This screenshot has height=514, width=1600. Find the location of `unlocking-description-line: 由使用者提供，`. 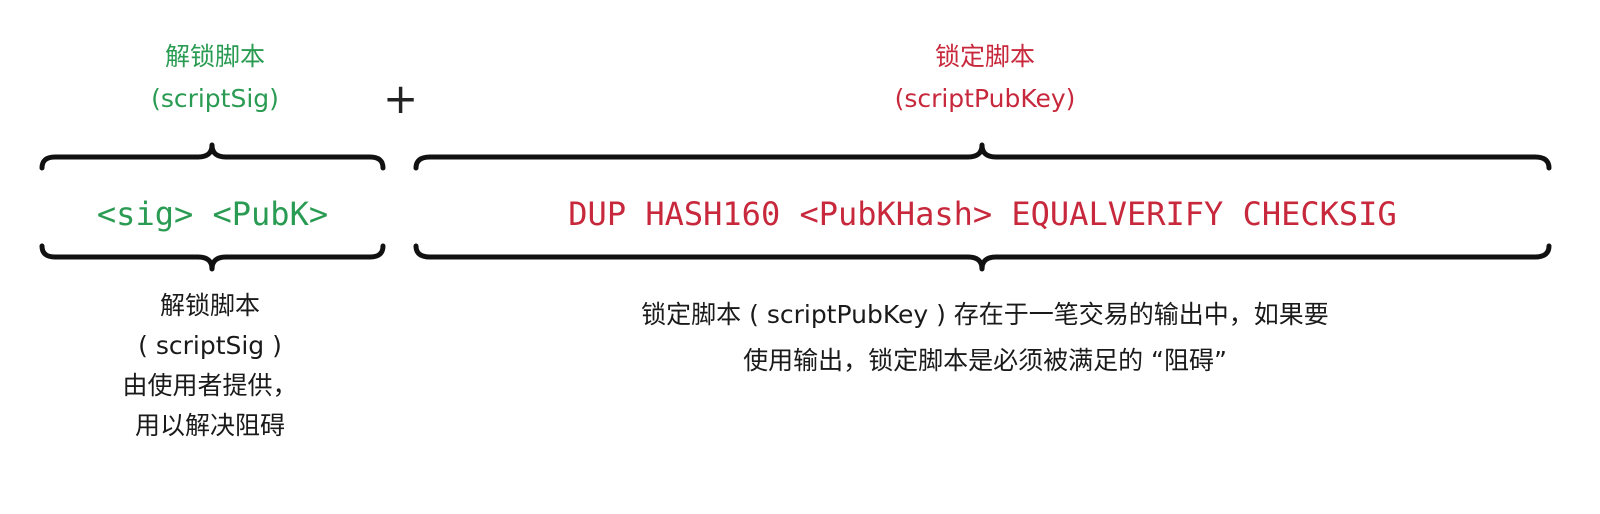

unlocking-description-line: 由使用者提供， is located at coordinates (210, 385).